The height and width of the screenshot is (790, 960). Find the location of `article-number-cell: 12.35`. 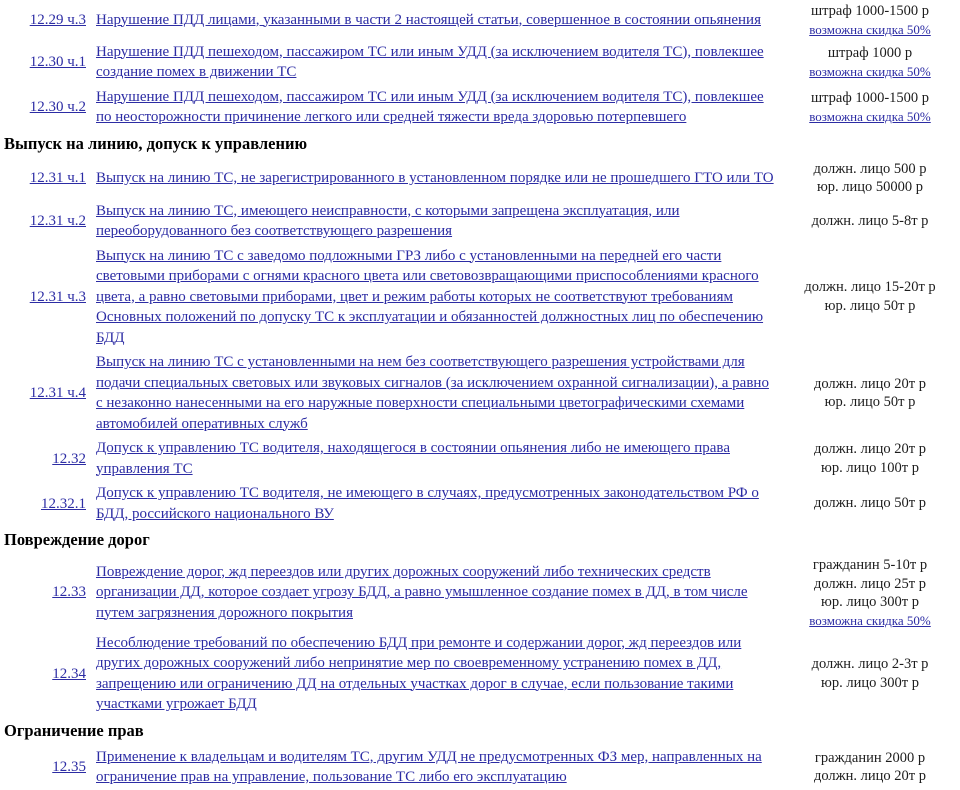

article-number-cell: 12.35 is located at coordinates (47, 767).